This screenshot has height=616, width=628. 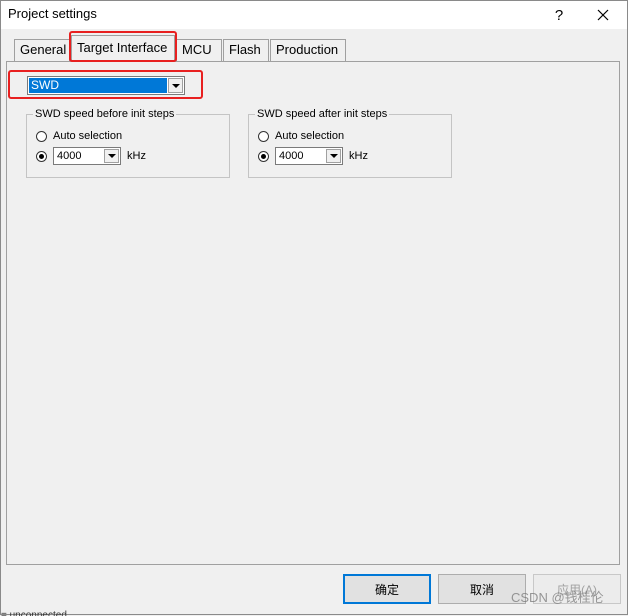 I want to click on tab-mcu-label: MCU, so click(x=197, y=49).